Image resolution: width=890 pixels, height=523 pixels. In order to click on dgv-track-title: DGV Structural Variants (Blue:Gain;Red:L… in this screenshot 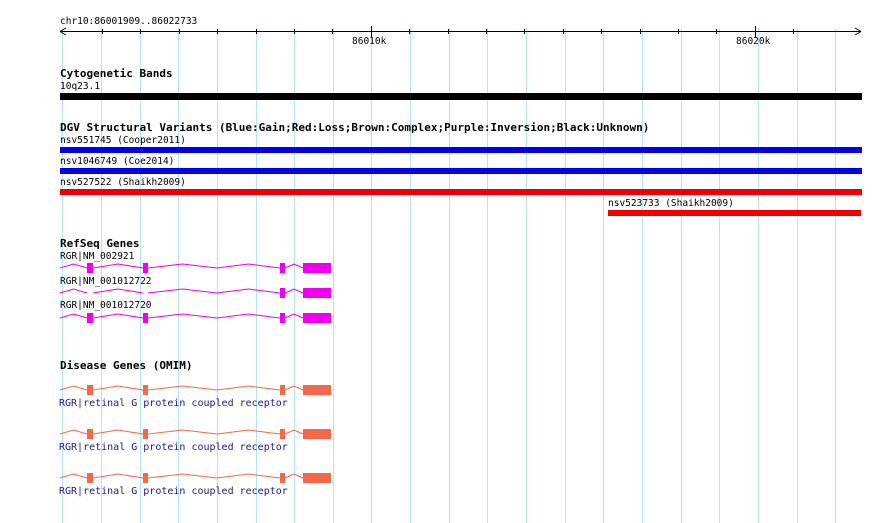, I will do `click(354, 127)`.